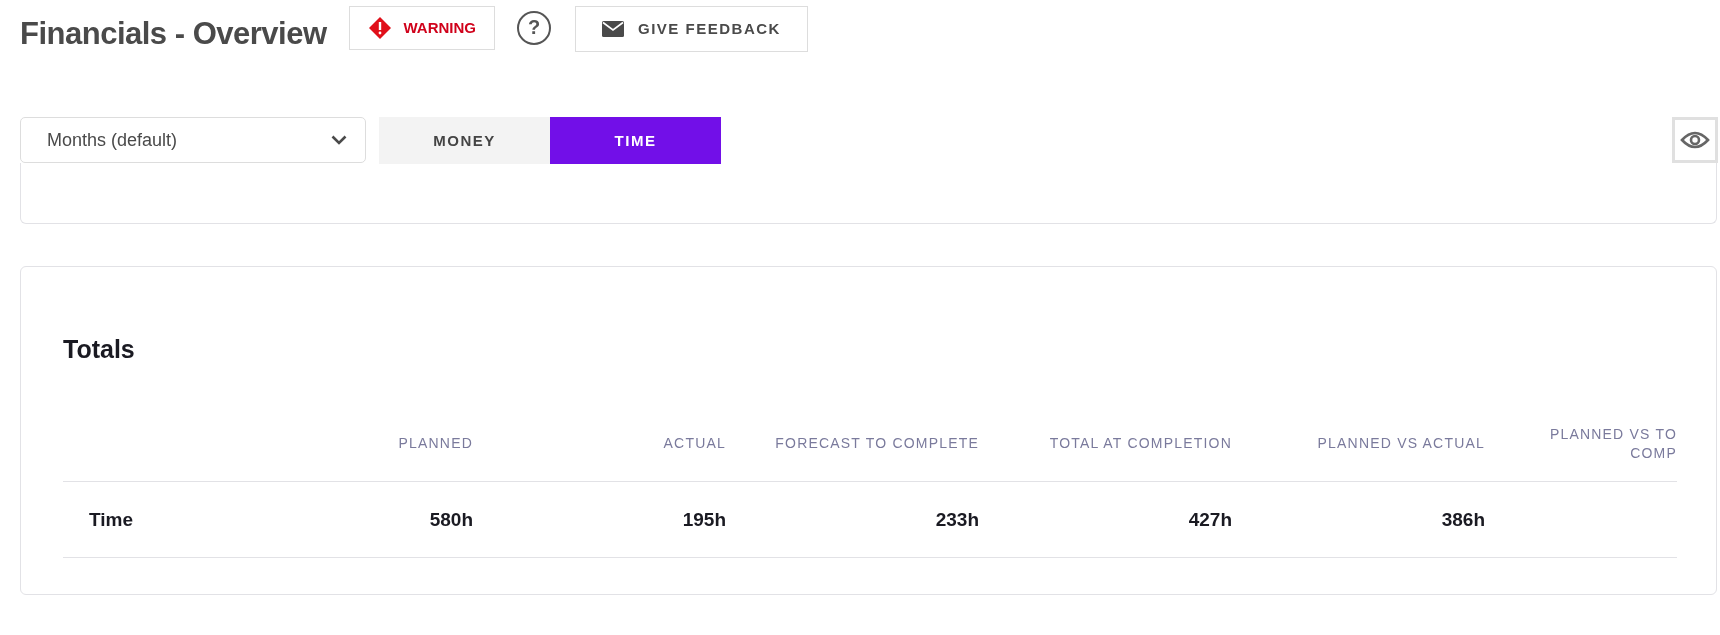 The height and width of the screenshot is (635, 1720). What do you see at coordinates (694, 443) in the screenshot?
I see `column-header: ACTUAL` at bounding box center [694, 443].